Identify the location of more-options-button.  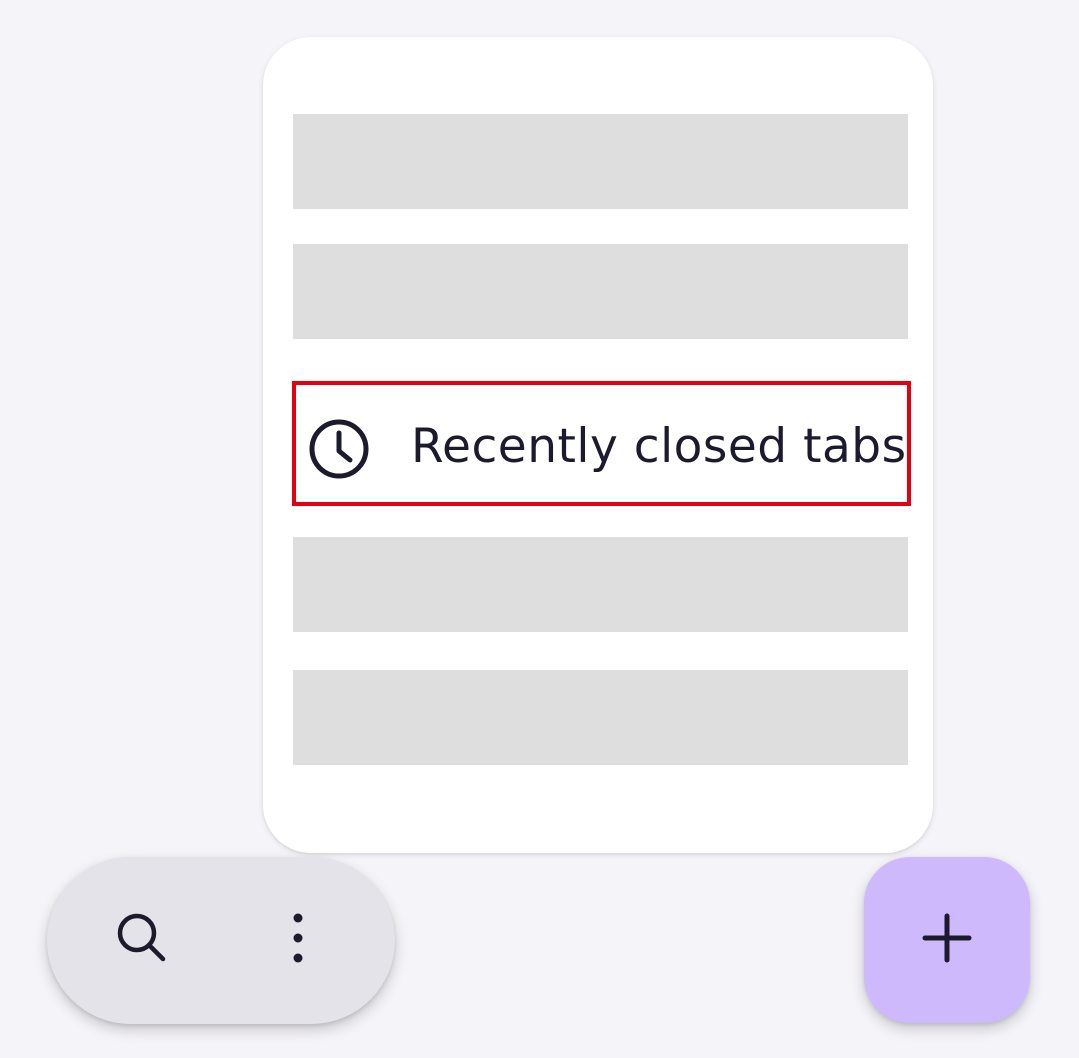
(298, 940).